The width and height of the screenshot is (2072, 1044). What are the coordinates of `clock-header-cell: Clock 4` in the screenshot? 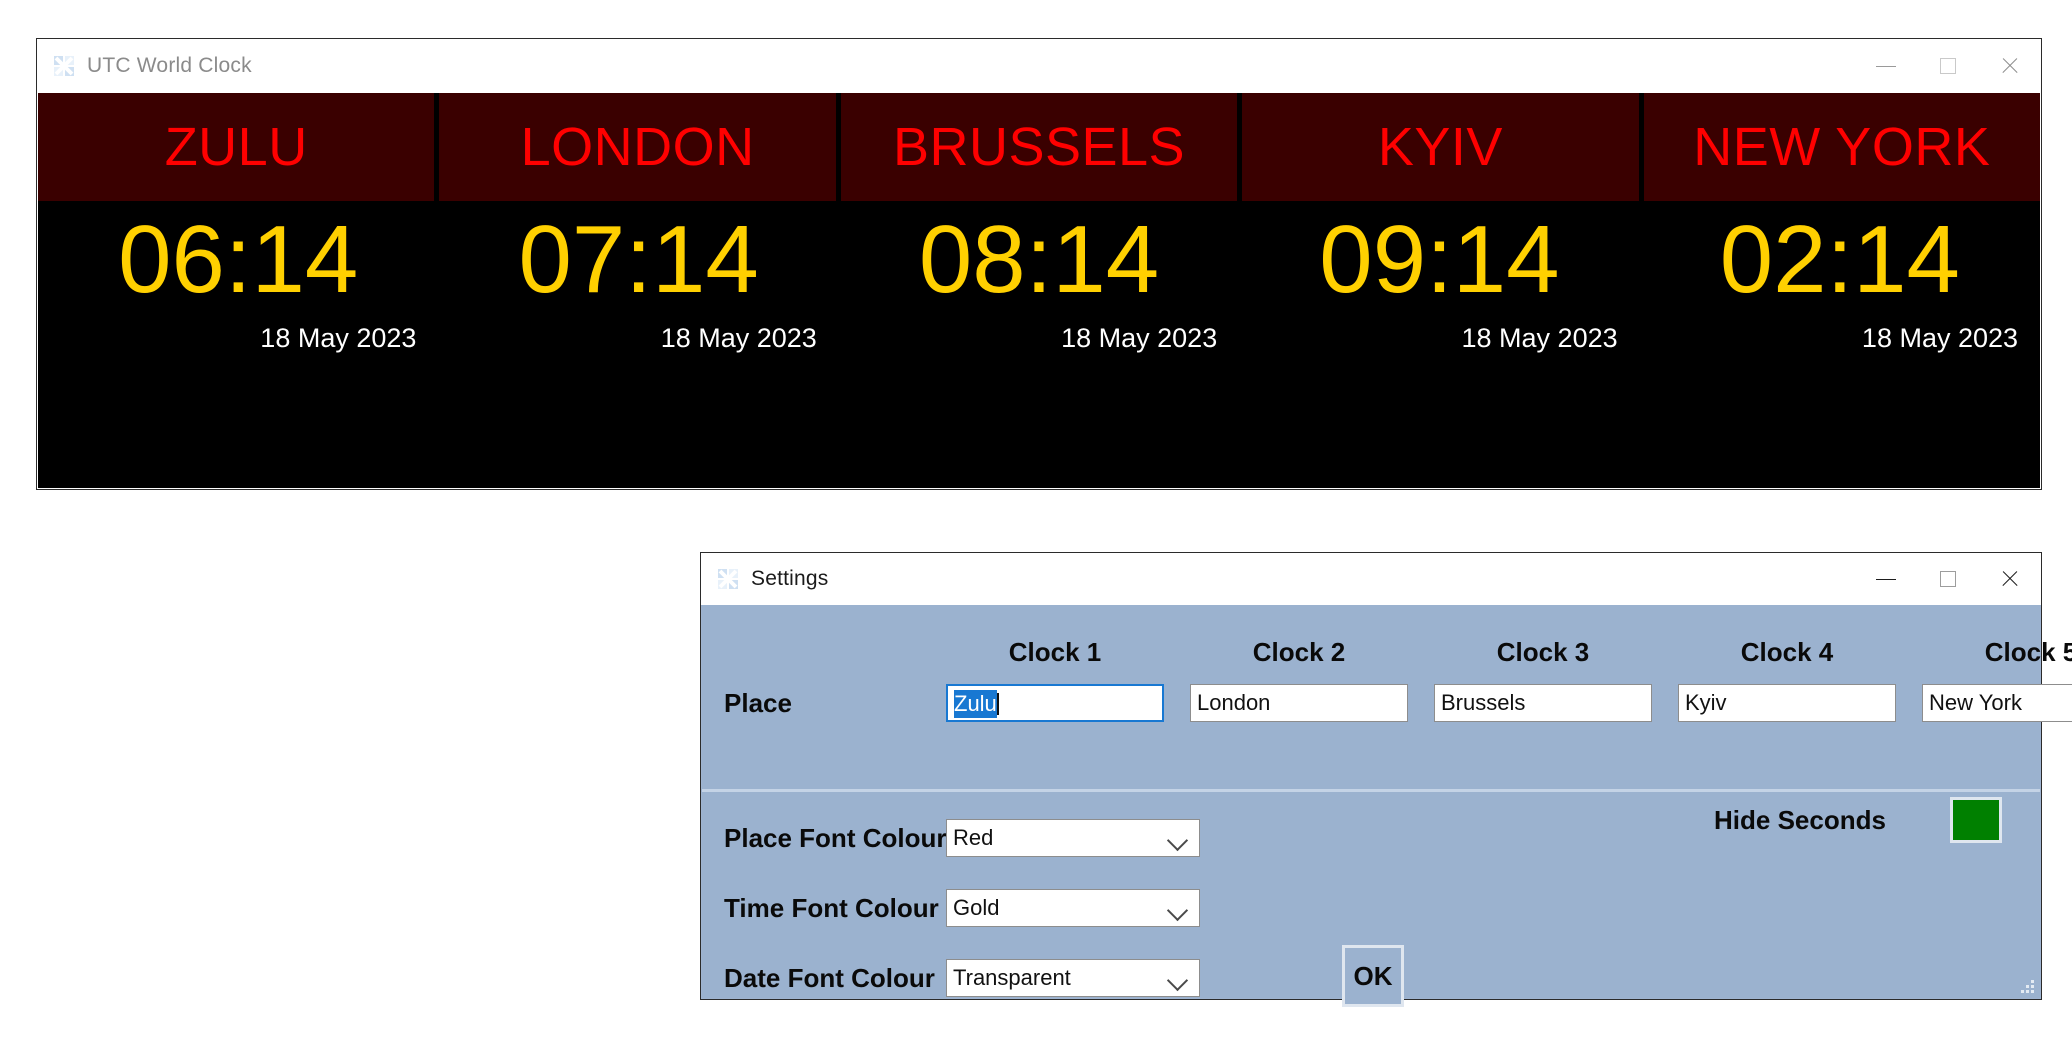 It's located at (1787, 652).